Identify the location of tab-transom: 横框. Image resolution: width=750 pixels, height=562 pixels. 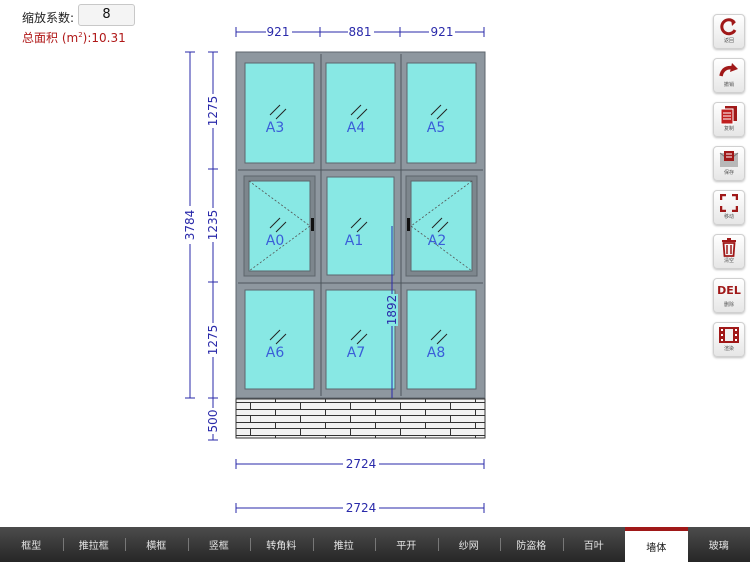
(156, 544).